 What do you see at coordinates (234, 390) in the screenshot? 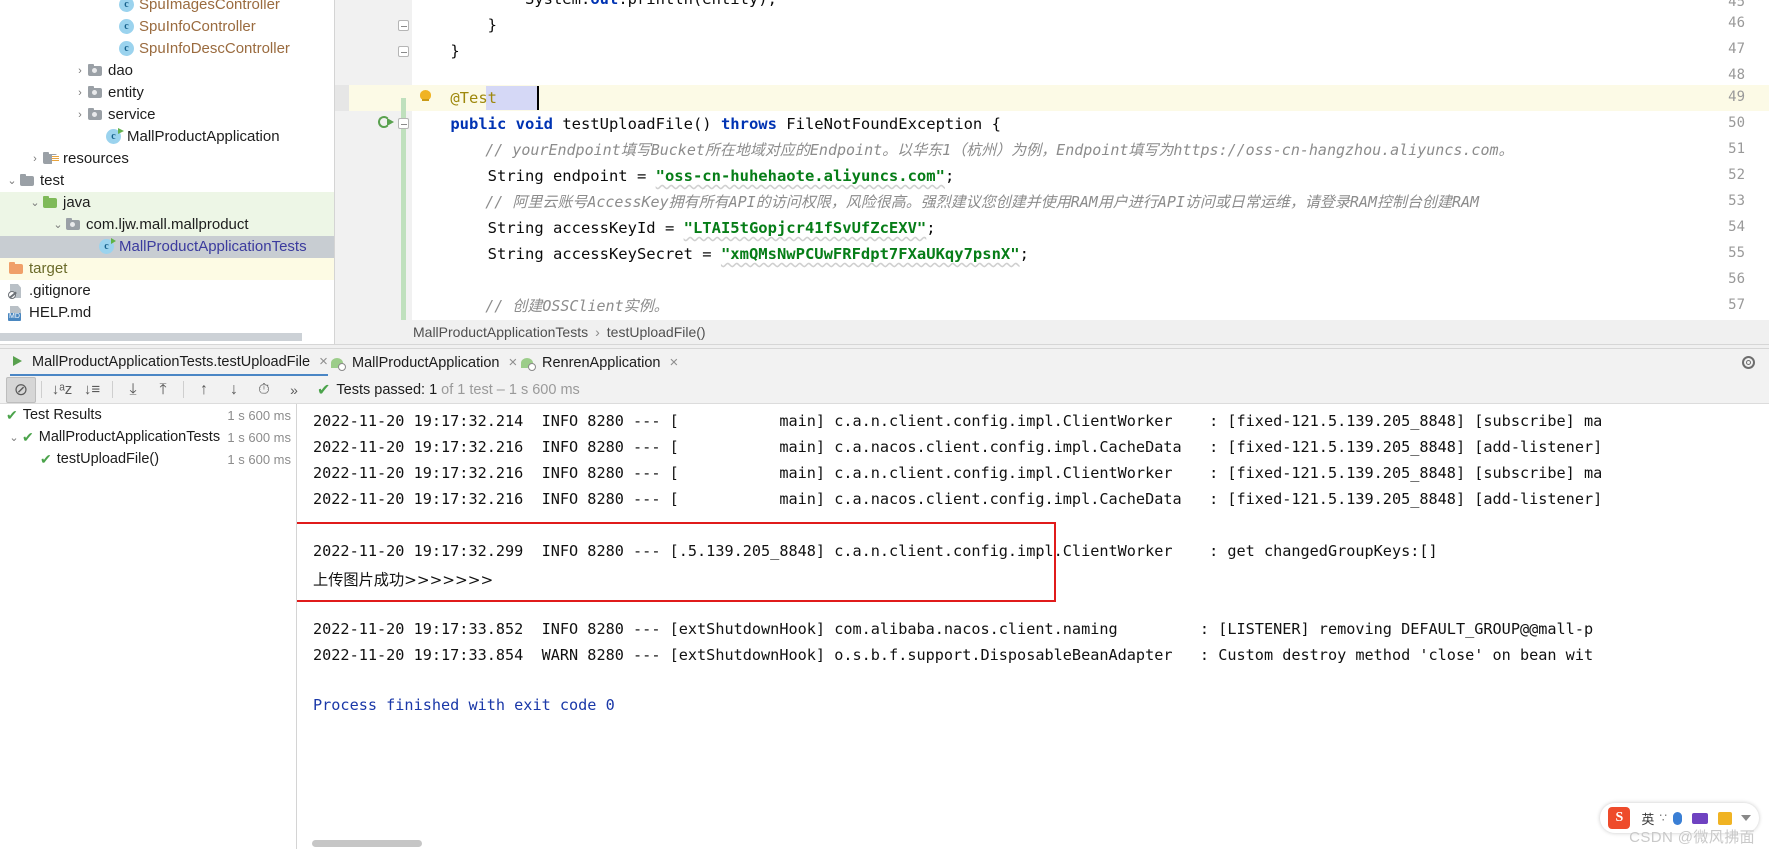
I see `next-failed-button: ↓` at bounding box center [234, 390].